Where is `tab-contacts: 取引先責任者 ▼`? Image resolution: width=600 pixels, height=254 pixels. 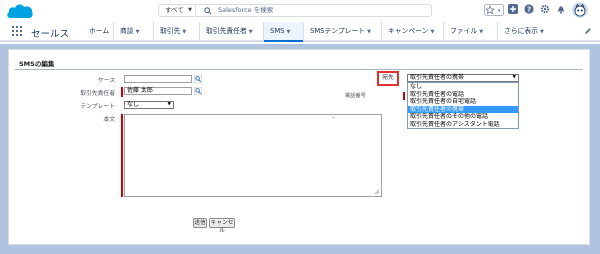
tab-contacts: 取引先責任者 ▼ is located at coordinates (226, 31).